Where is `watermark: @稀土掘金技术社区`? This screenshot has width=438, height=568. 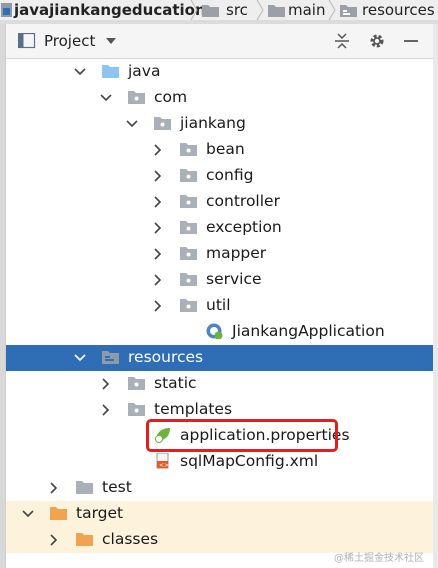
watermark: @稀土掘金技术社区 is located at coordinates (379, 558).